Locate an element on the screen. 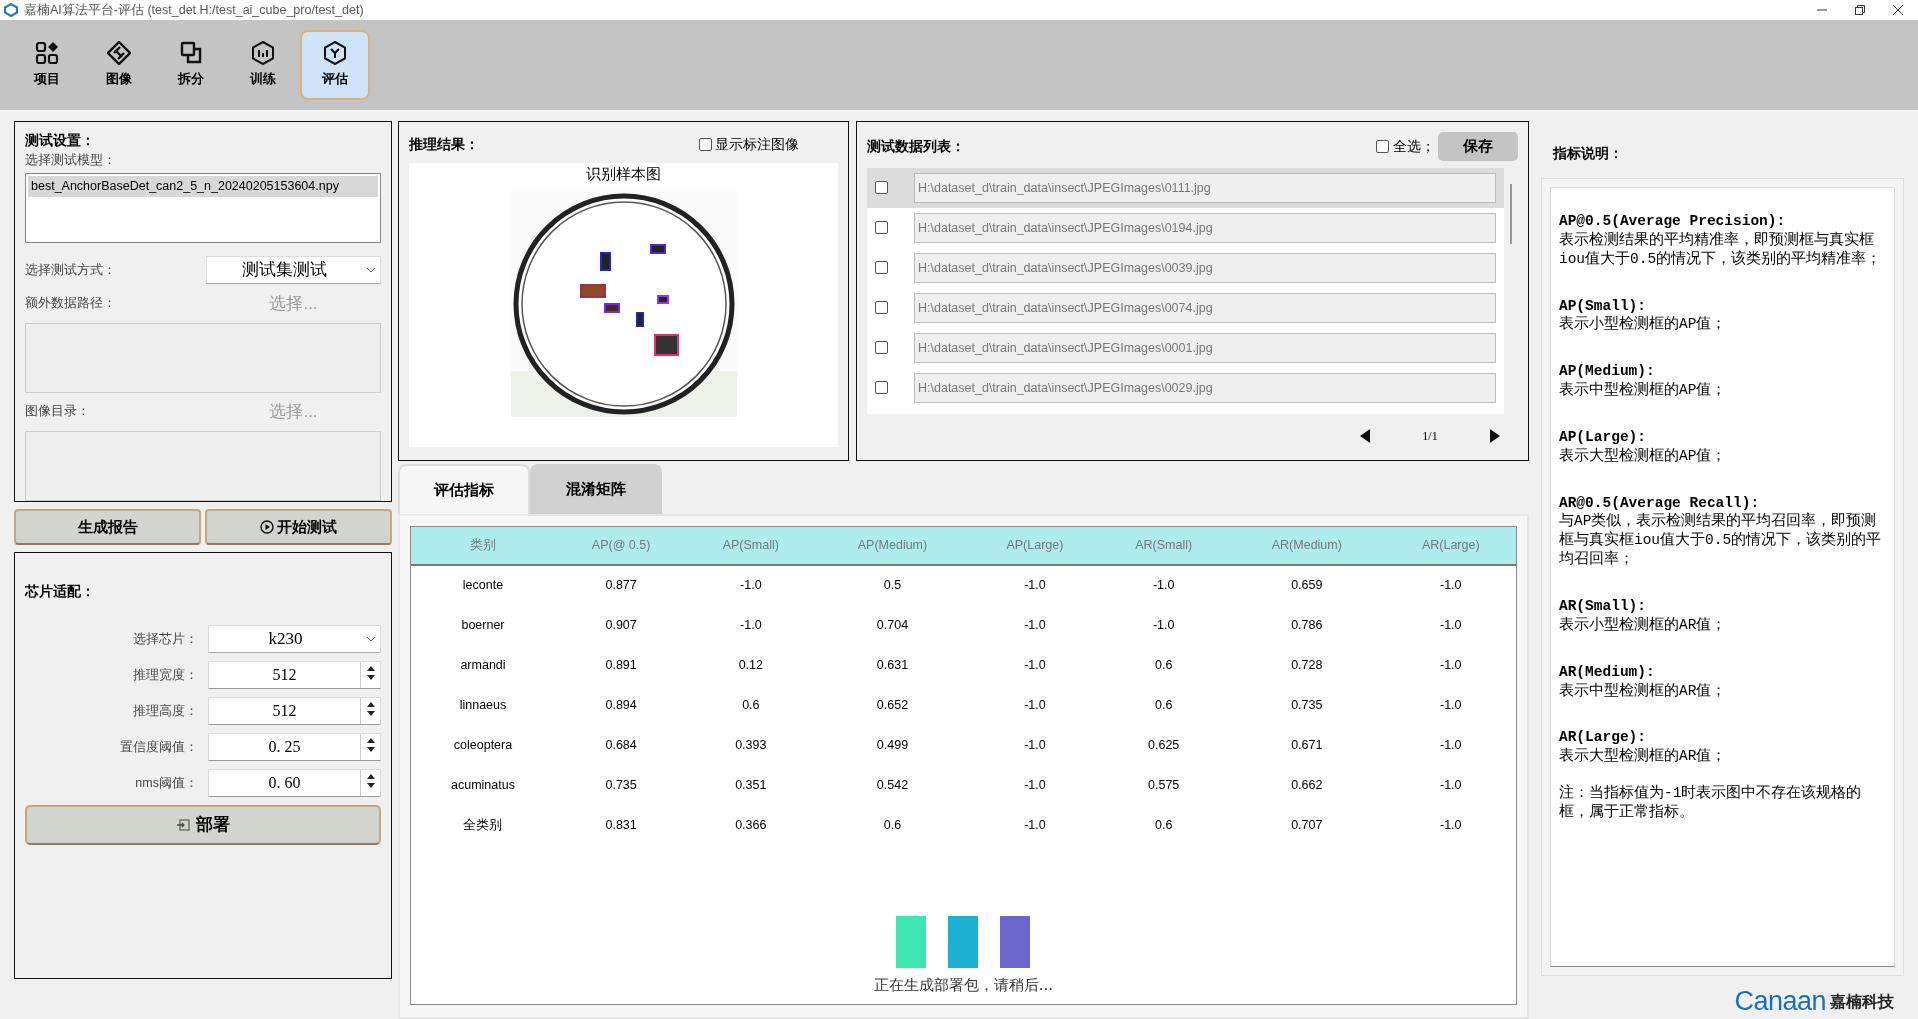 The height and width of the screenshot is (1019, 1918). metric-term: AR(Medium): is located at coordinates (1607, 672).